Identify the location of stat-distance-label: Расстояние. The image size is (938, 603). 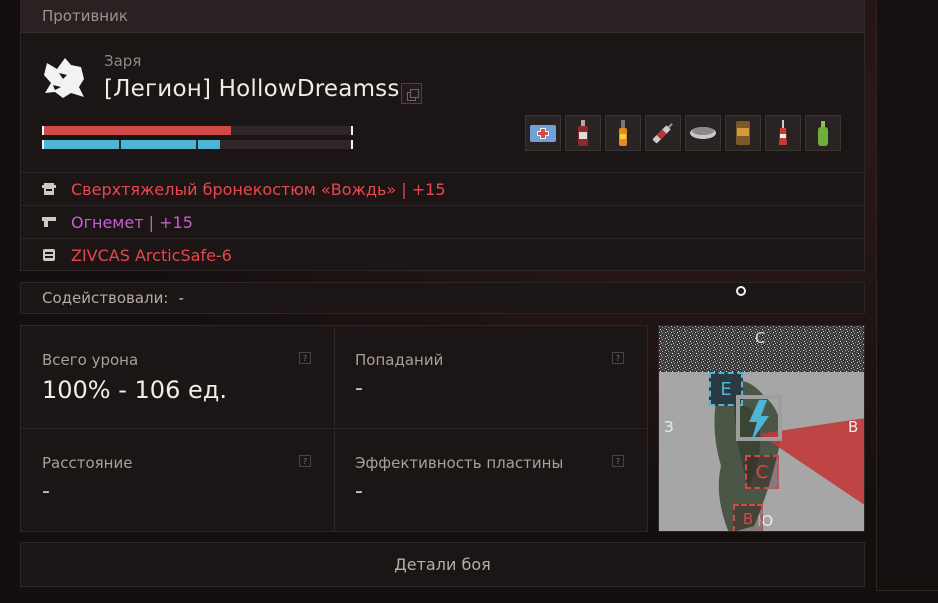
(87, 463).